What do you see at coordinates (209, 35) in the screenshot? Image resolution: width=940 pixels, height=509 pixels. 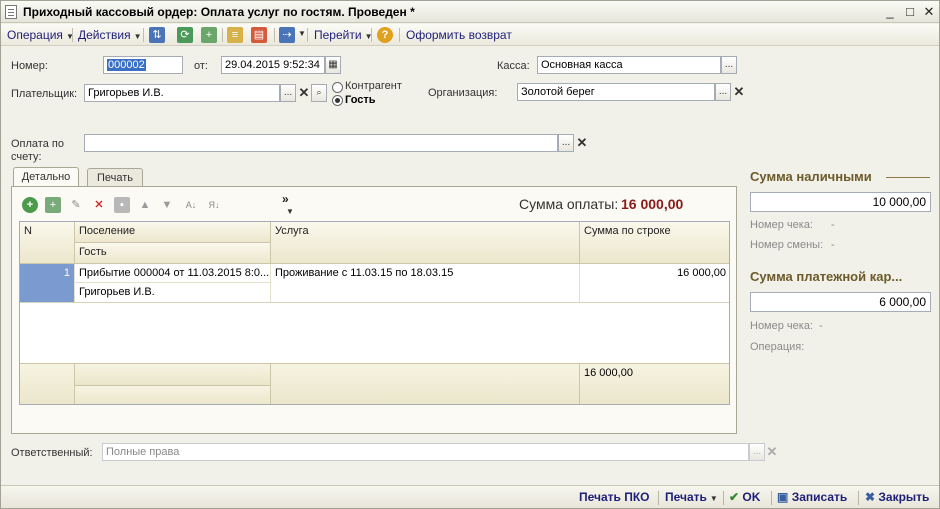 I see `copy-document-icon: +` at bounding box center [209, 35].